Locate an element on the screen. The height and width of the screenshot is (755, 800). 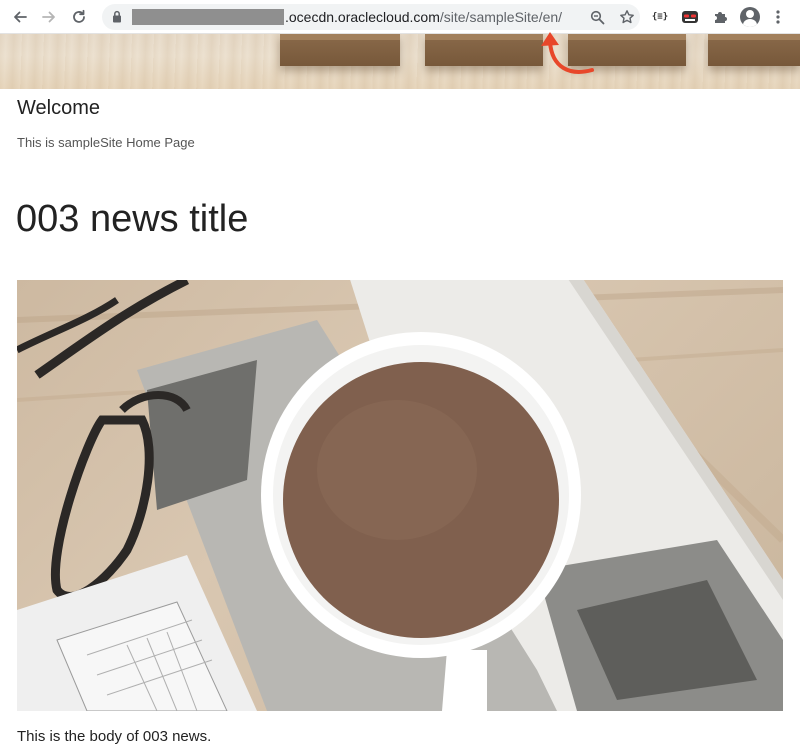
json-extension-icon: {≡} is located at coordinates (660, 17).